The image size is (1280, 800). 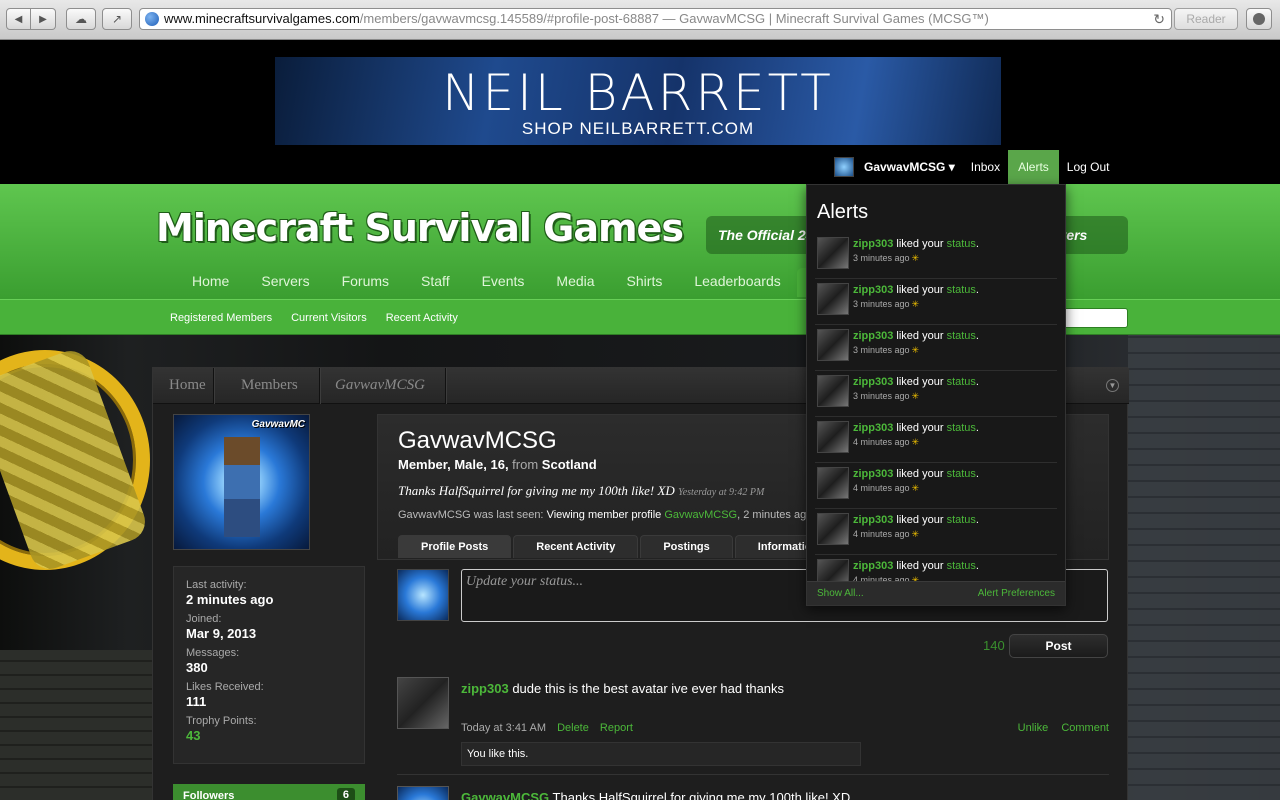 What do you see at coordinates (213, 653) in the screenshot?
I see `stat-label: Messages:` at bounding box center [213, 653].